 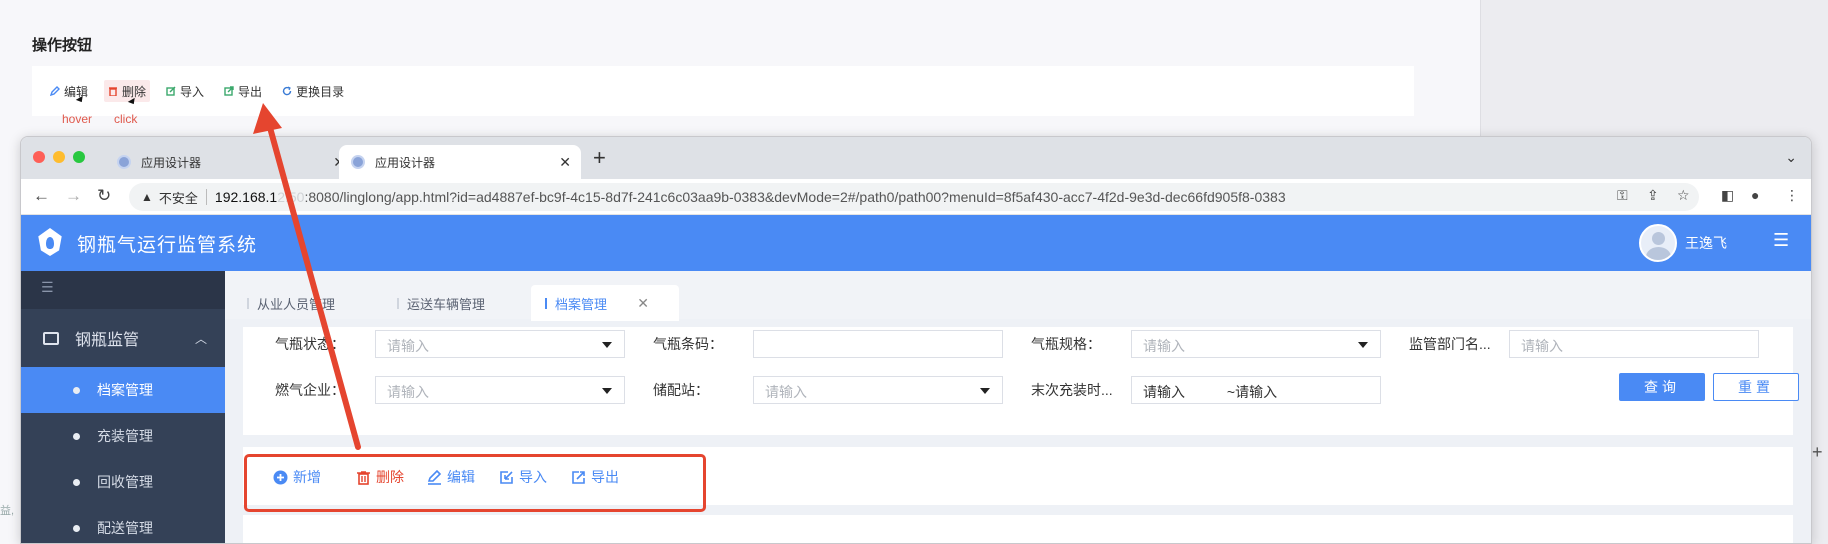 What do you see at coordinates (123, 290) in the screenshot?
I see `collapse-menu-icon: ☰` at bounding box center [123, 290].